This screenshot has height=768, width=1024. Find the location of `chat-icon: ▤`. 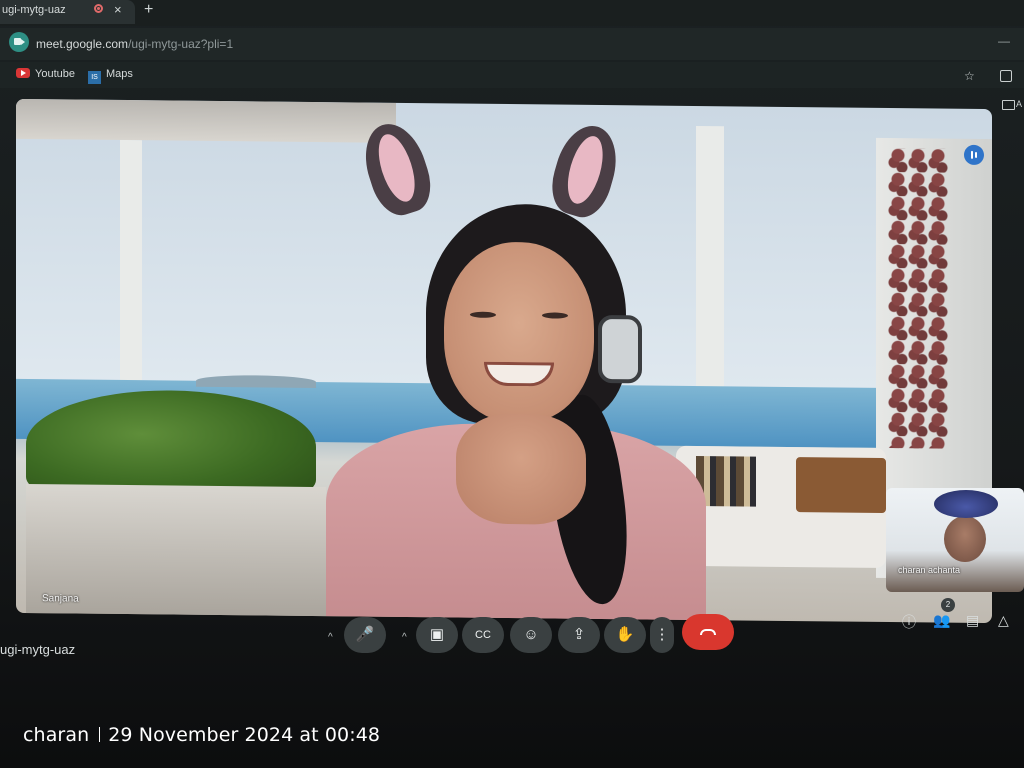

chat-icon: ▤ is located at coordinates (972, 620).